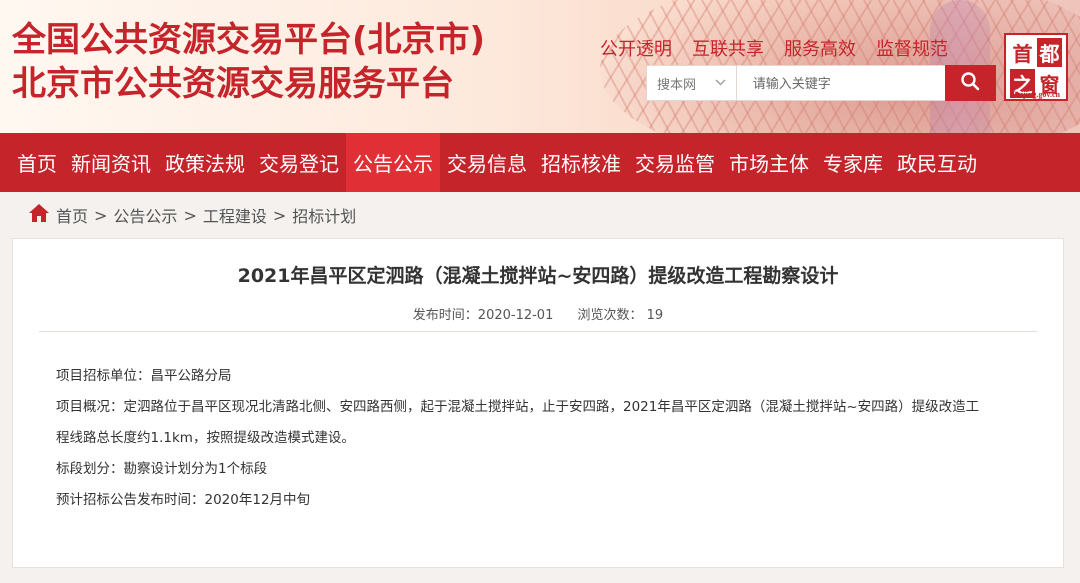 The image size is (1080, 583). Describe the element at coordinates (912, 49) in the screenshot. I see `slogan-supervise: 监督规范` at that location.